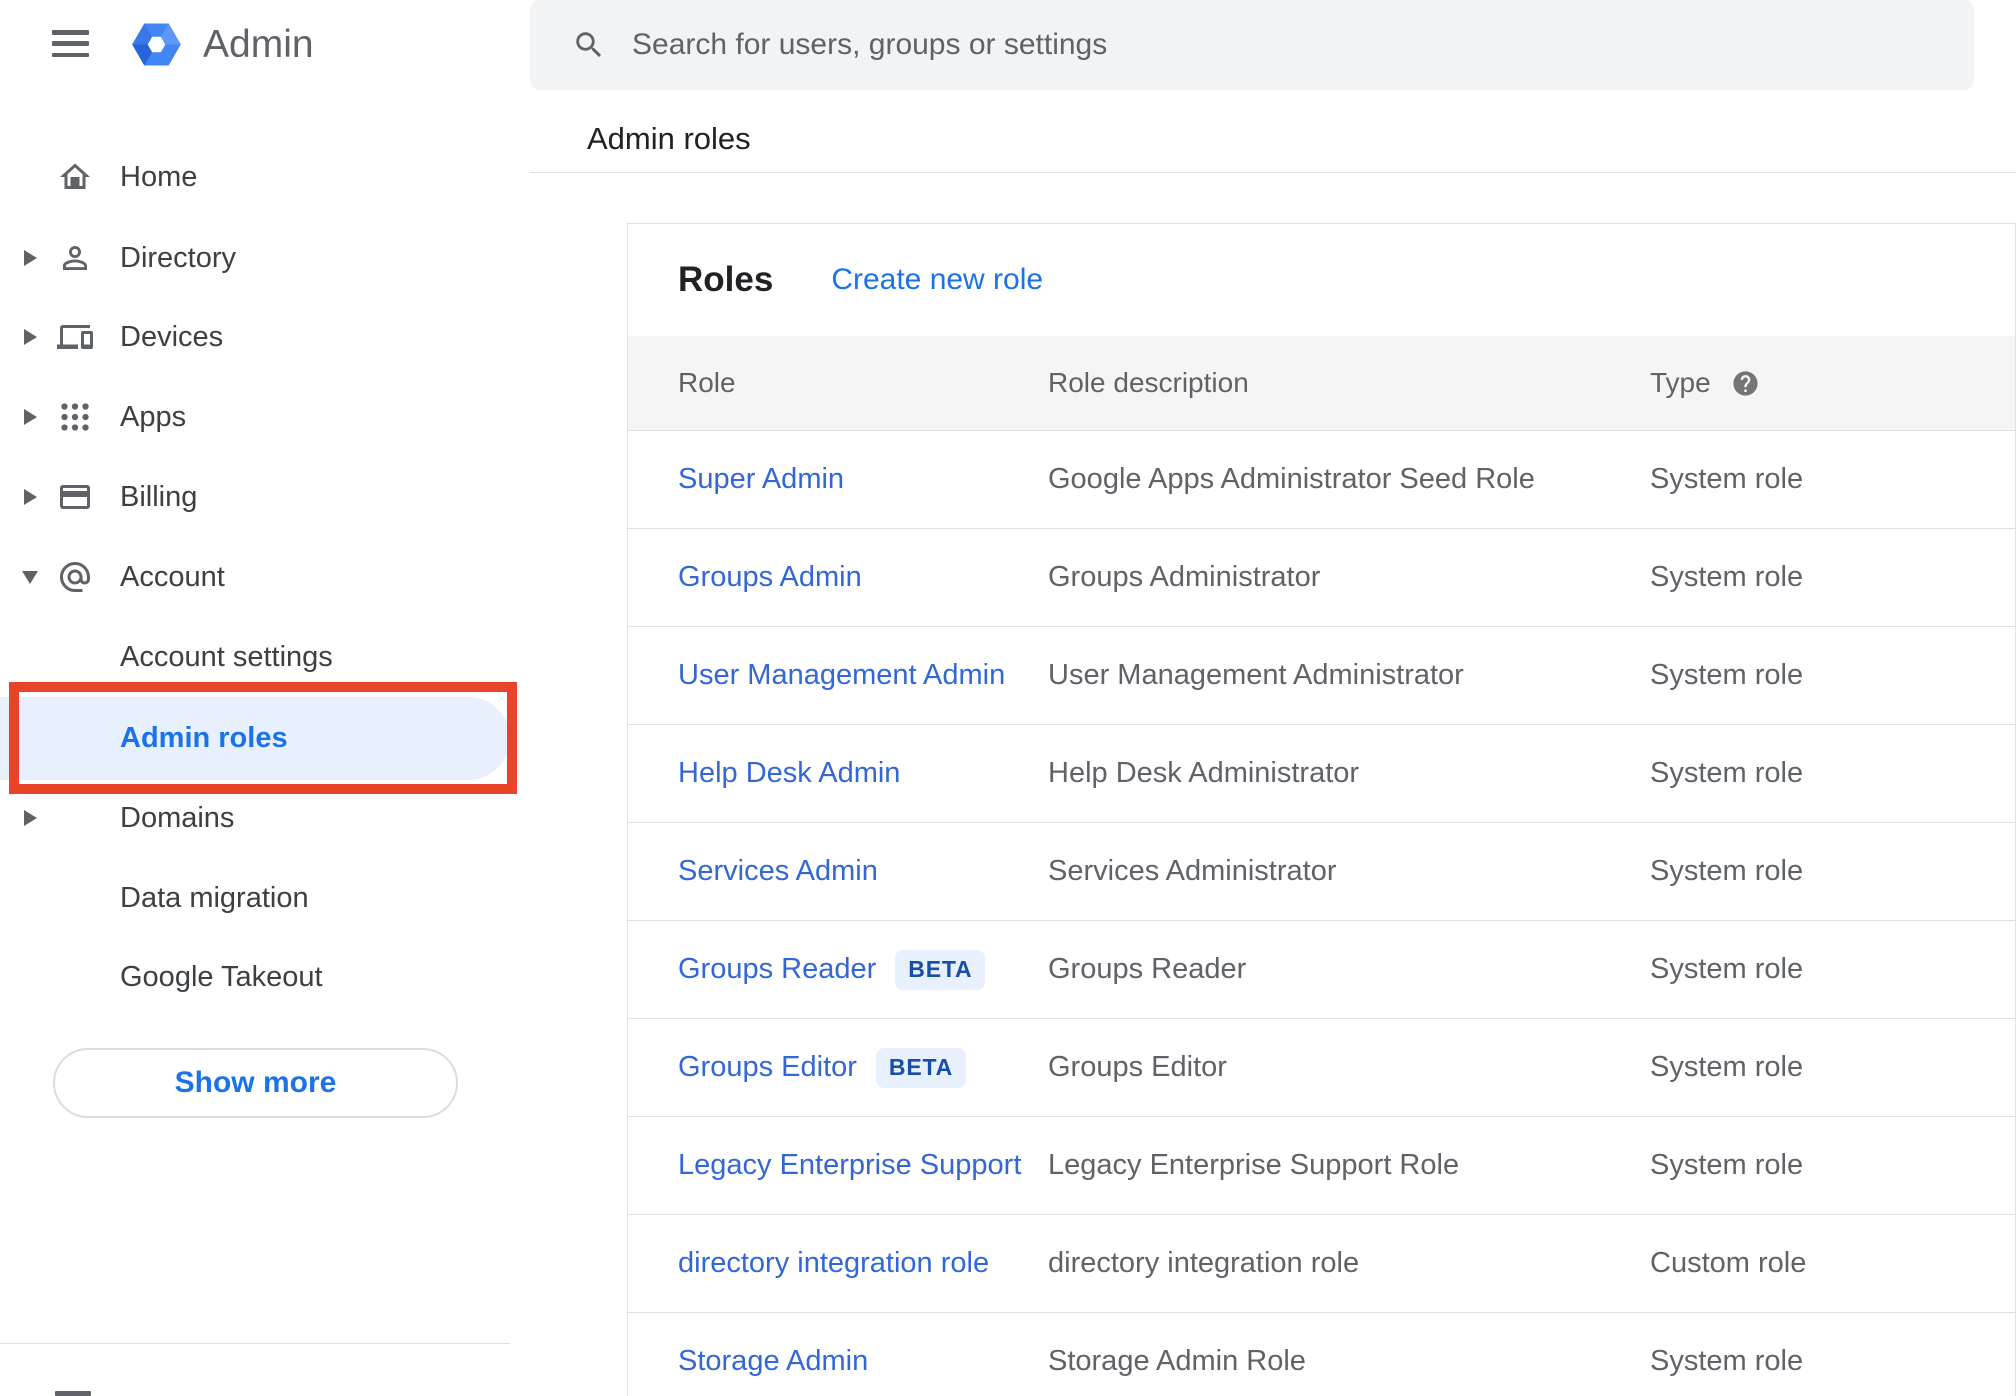 The width and height of the screenshot is (2016, 1396). Describe the element at coordinates (75, 577) in the screenshot. I see `at-sign-icon` at that location.